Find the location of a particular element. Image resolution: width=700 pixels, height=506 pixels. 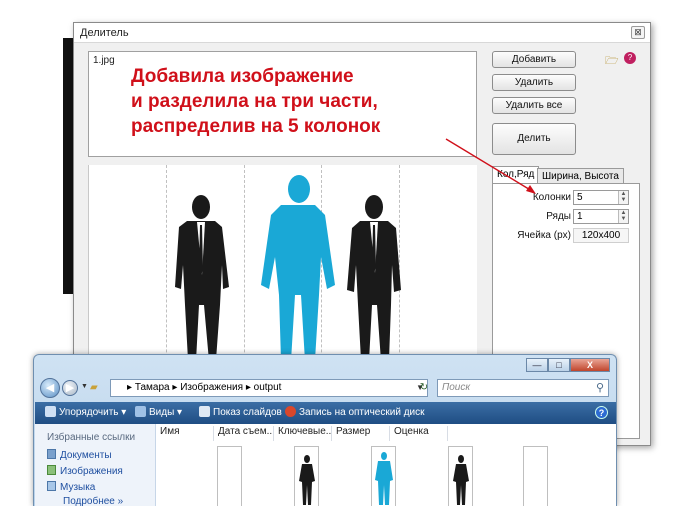

window-title: Делитель is located at coordinates (104, 33).